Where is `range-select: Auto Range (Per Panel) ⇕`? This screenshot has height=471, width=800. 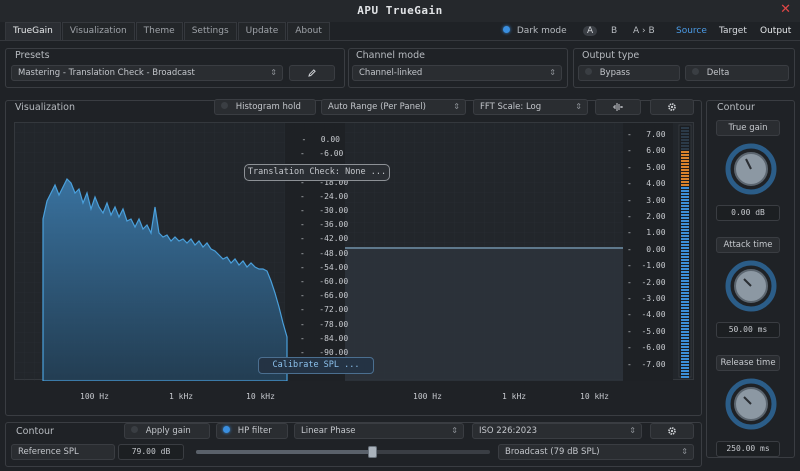 range-select: Auto Range (Per Panel) ⇕ is located at coordinates (393, 107).